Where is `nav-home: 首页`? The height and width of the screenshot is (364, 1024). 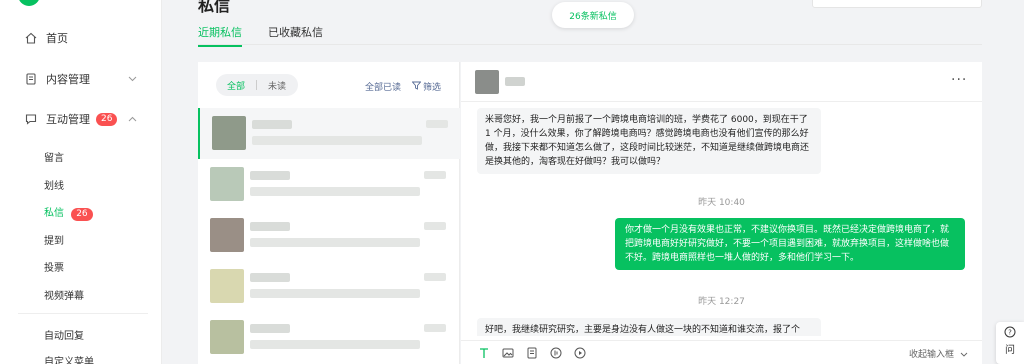 nav-home: 首页 is located at coordinates (46, 38).